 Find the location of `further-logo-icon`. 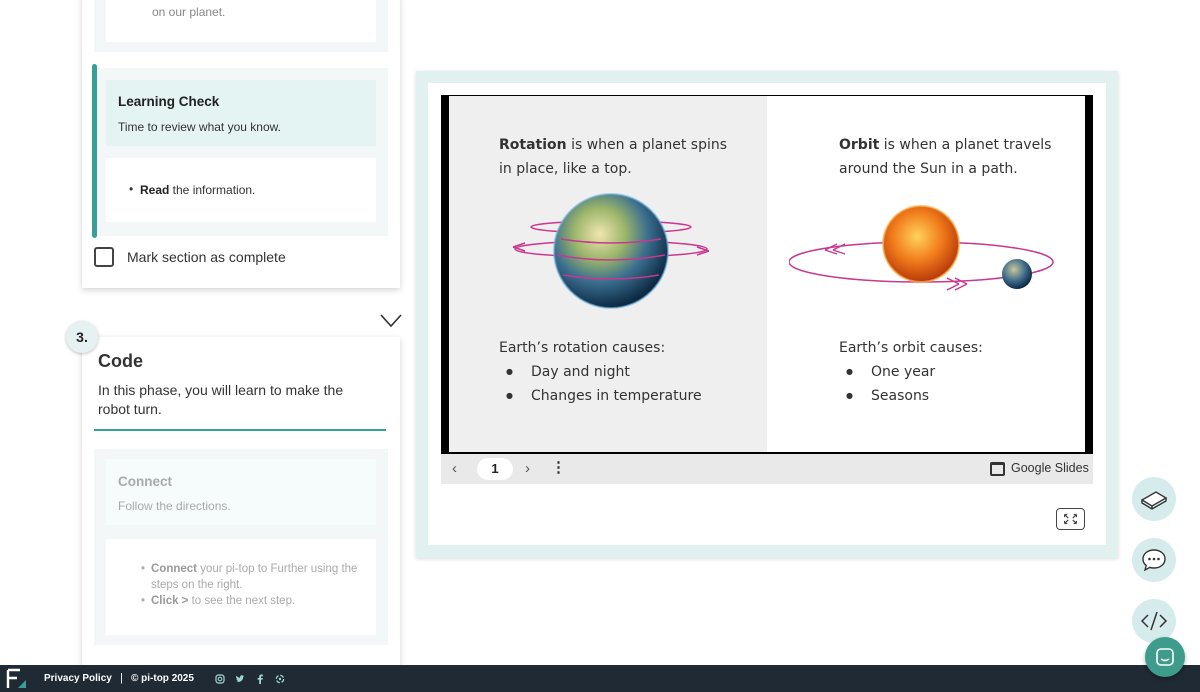

further-logo-icon is located at coordinates (17, 679).